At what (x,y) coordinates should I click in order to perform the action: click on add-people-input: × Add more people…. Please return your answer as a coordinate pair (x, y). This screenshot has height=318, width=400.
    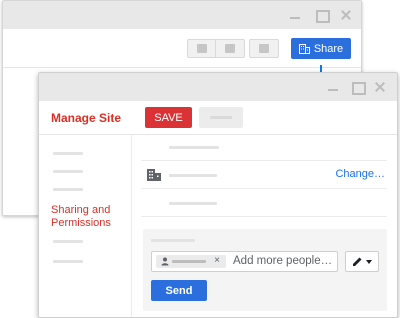
    Looking at the image, I should click on (244, 261).